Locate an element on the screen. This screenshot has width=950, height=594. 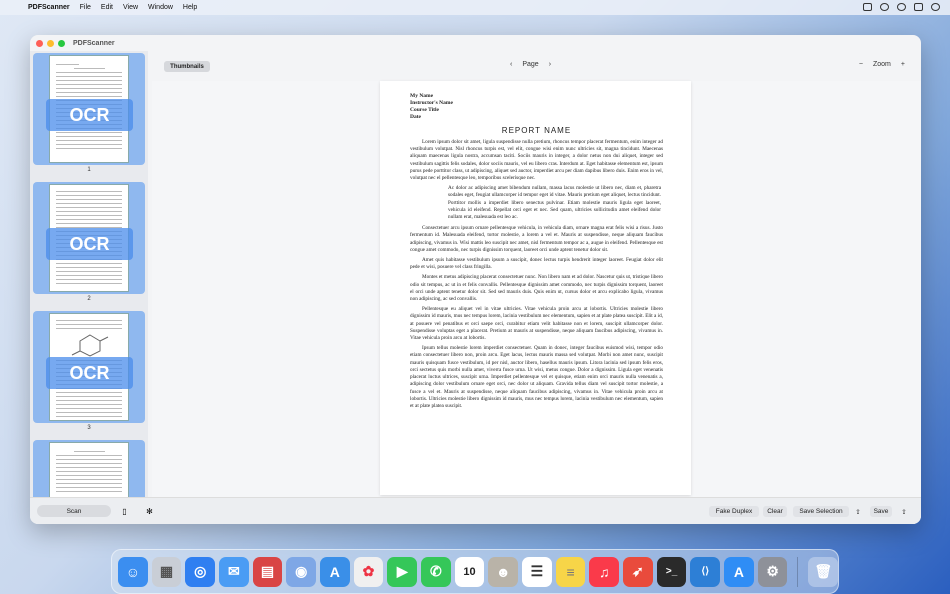
thumbnail-page-3: OCR is located at coordinates (89, 367).